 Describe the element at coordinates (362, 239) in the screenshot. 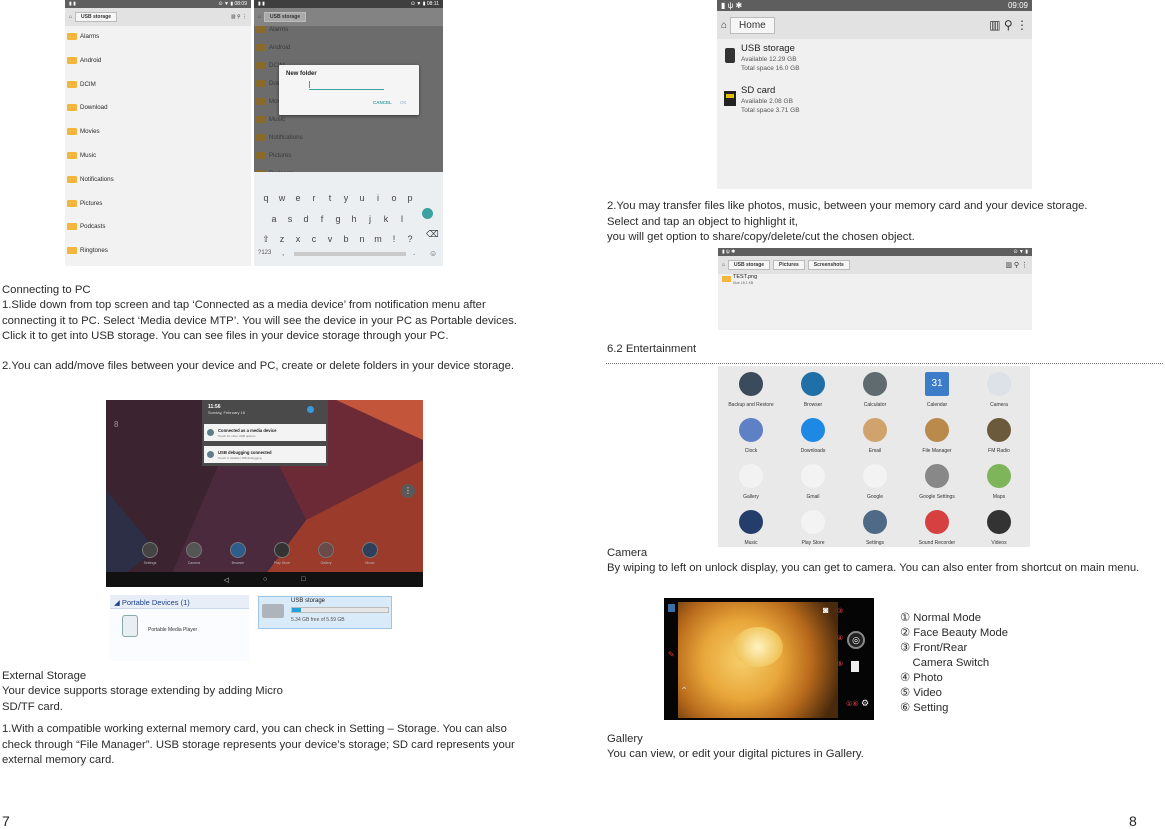

I see `keyboard-key: n` at that location.